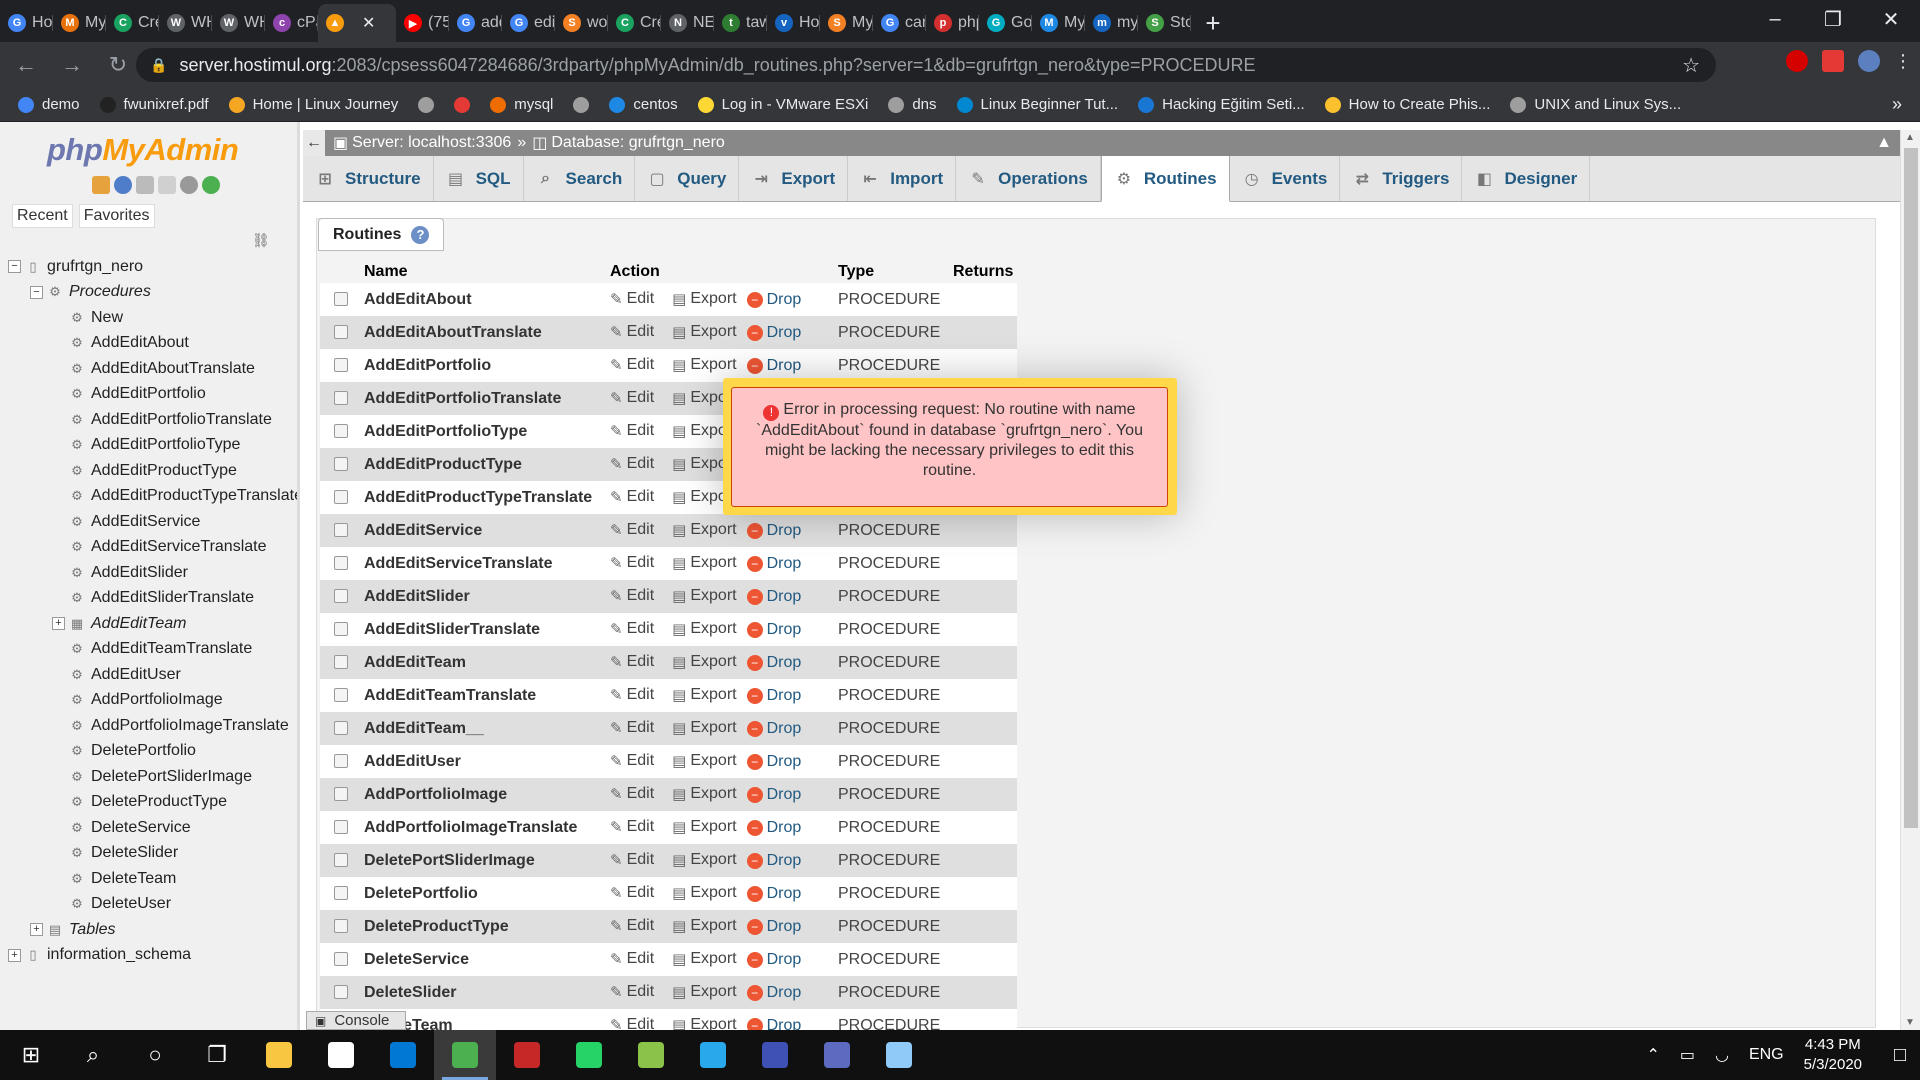  Describe the element at coordinates (341, 1055) in the screenshot. I see `taskbar-store-icon` at that location.